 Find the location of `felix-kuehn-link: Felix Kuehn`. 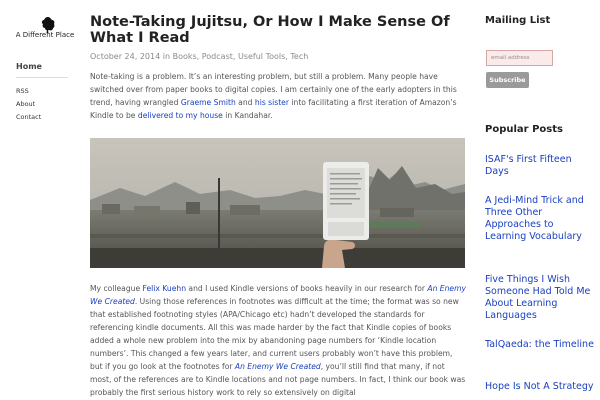

felix-kuehn-link: Felix Kuehn is located at coordinates (164, 288).